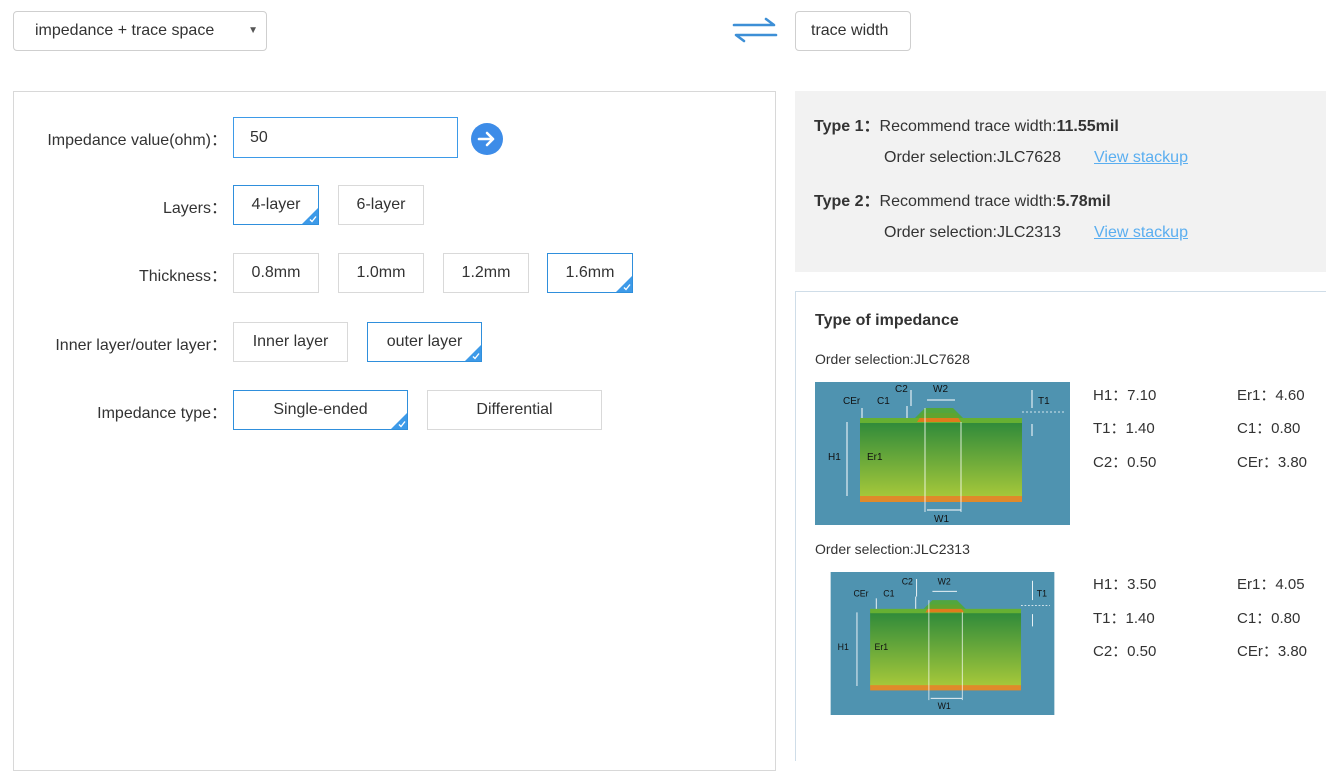 Image resolution: width=1326 pixels, height=771 pixels. I want to click on impedance-type-single-ended: Single-ended, so click(320, 410).